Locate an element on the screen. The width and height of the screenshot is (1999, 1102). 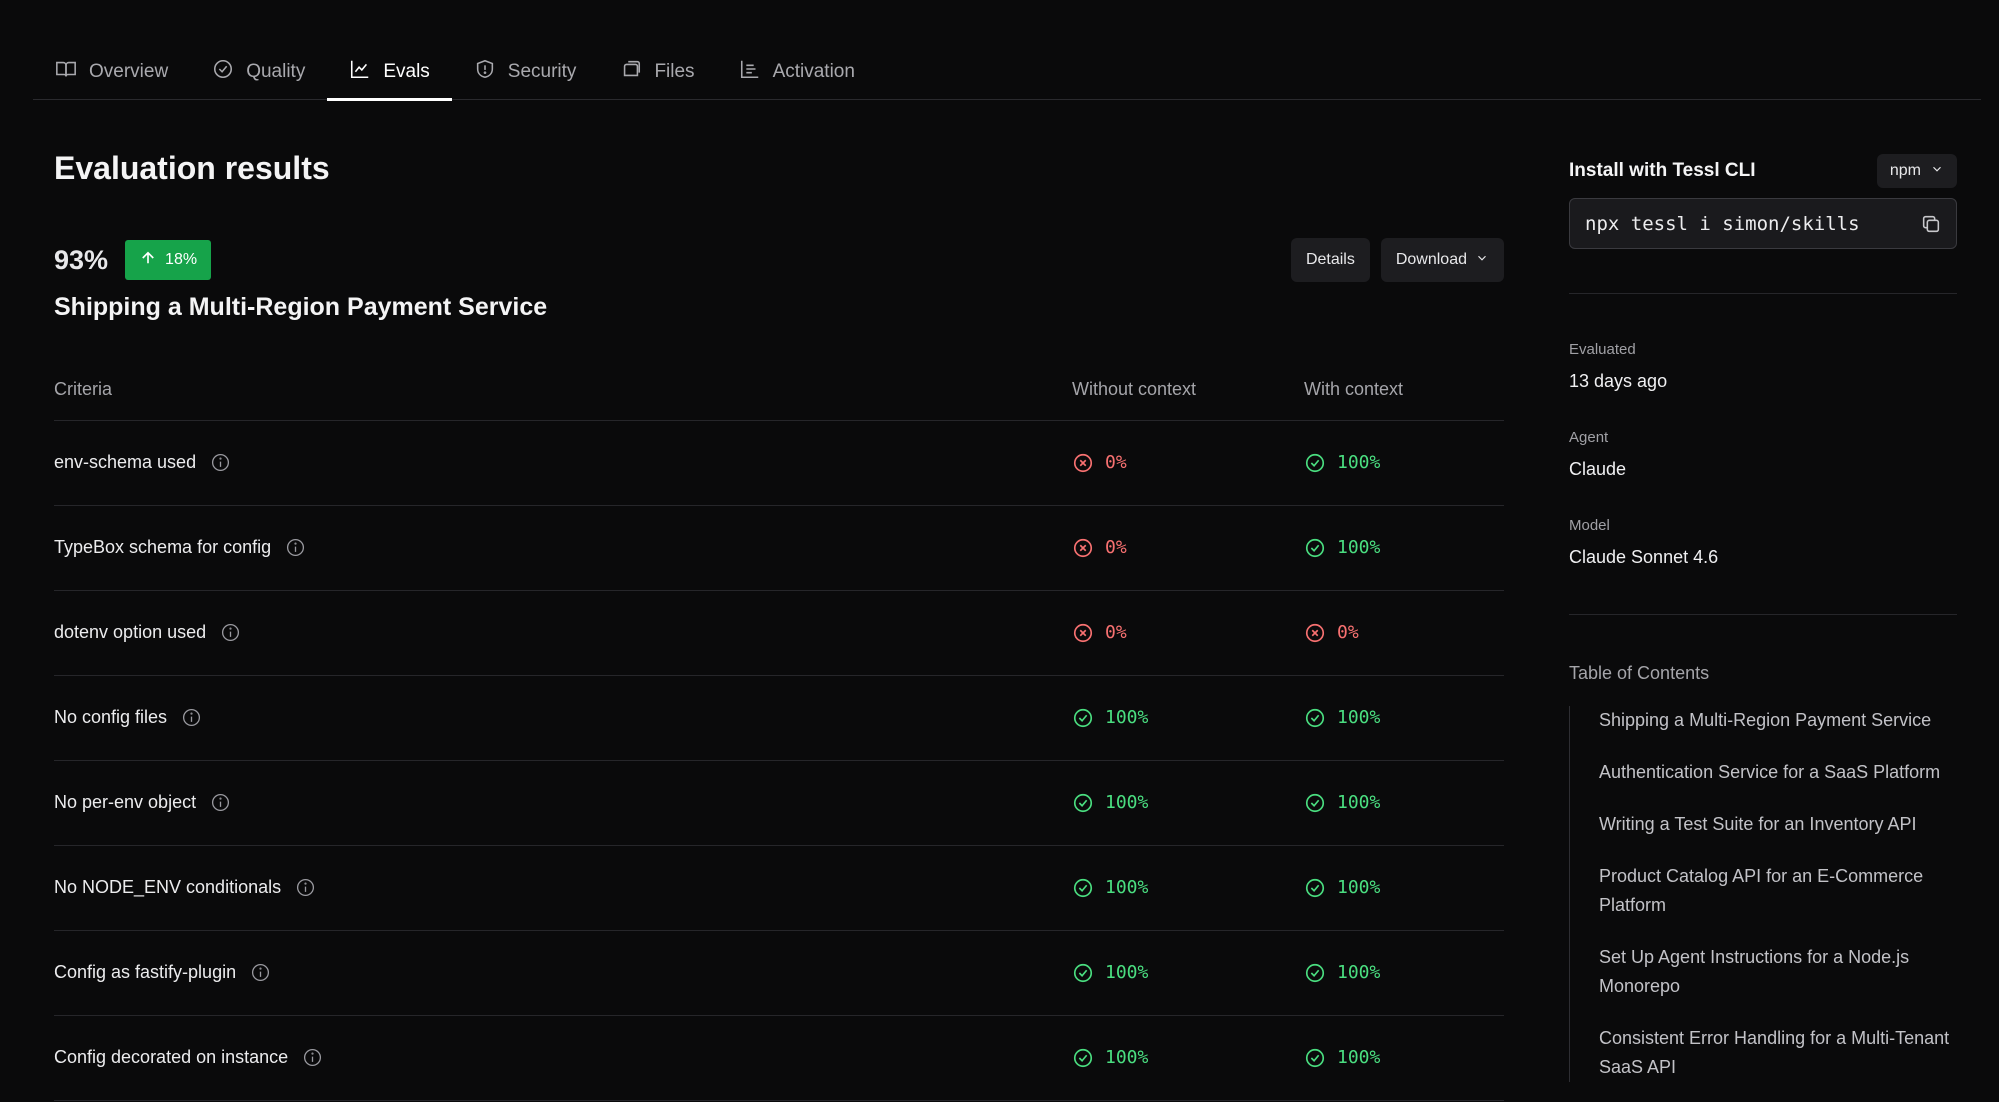
scenario-title: Shipping a Multi-Region Payment Service is located at coordinates (301, 307).